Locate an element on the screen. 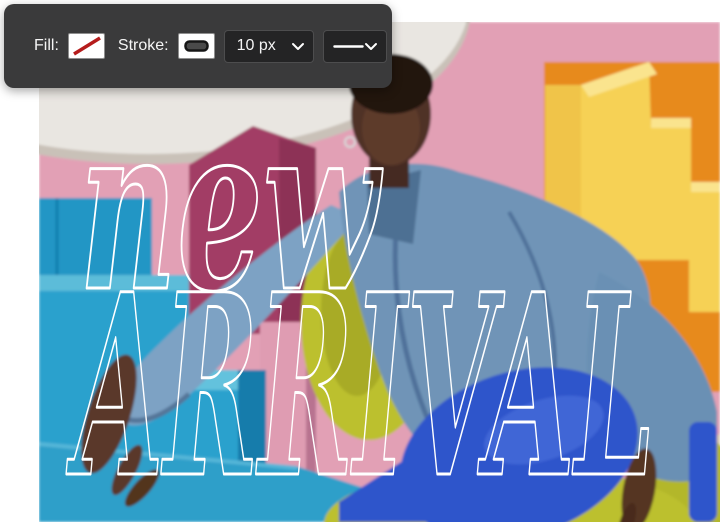 This screenshot has height=522, width=720. stroke-width-dropdown: 10 px is located at coordinates (268, 46).